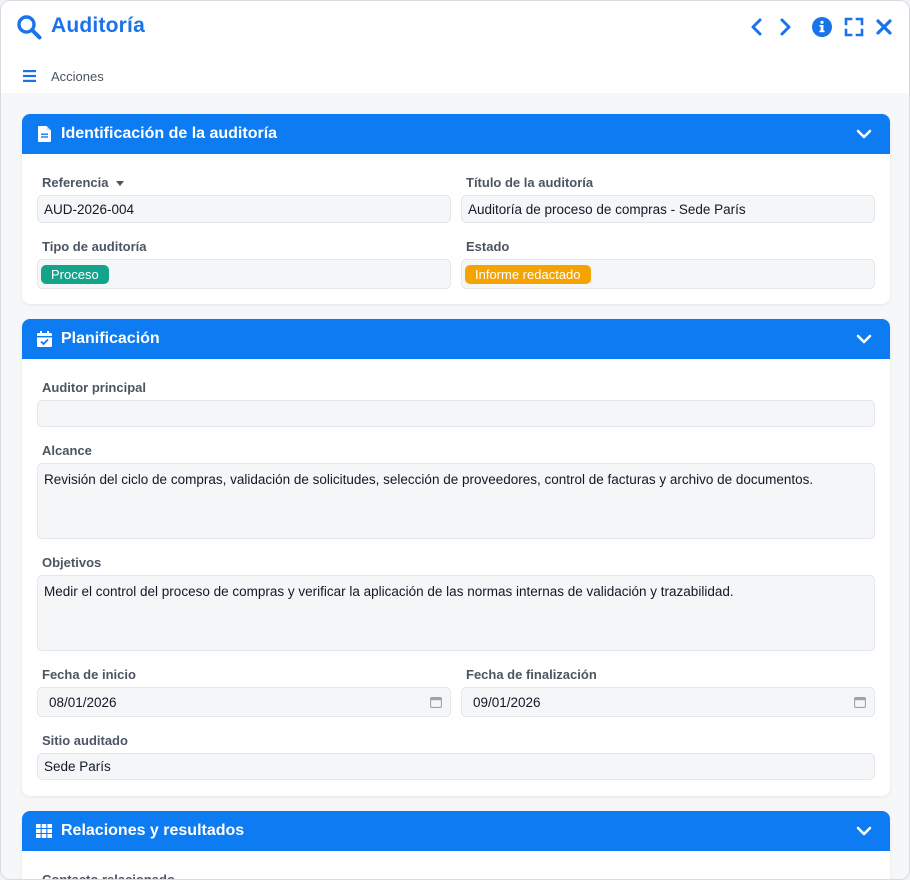 The image size is (910, 880). I want to click on identification-header: Identificación de la auditoría, so click(456, 134).